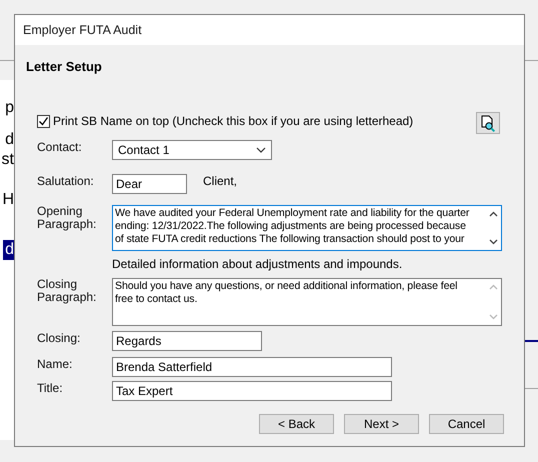 This screenshot has height=462, width=538. Describe the element at coordinates (9, 108) in the screenshot. I see `background-text: p` at that location.